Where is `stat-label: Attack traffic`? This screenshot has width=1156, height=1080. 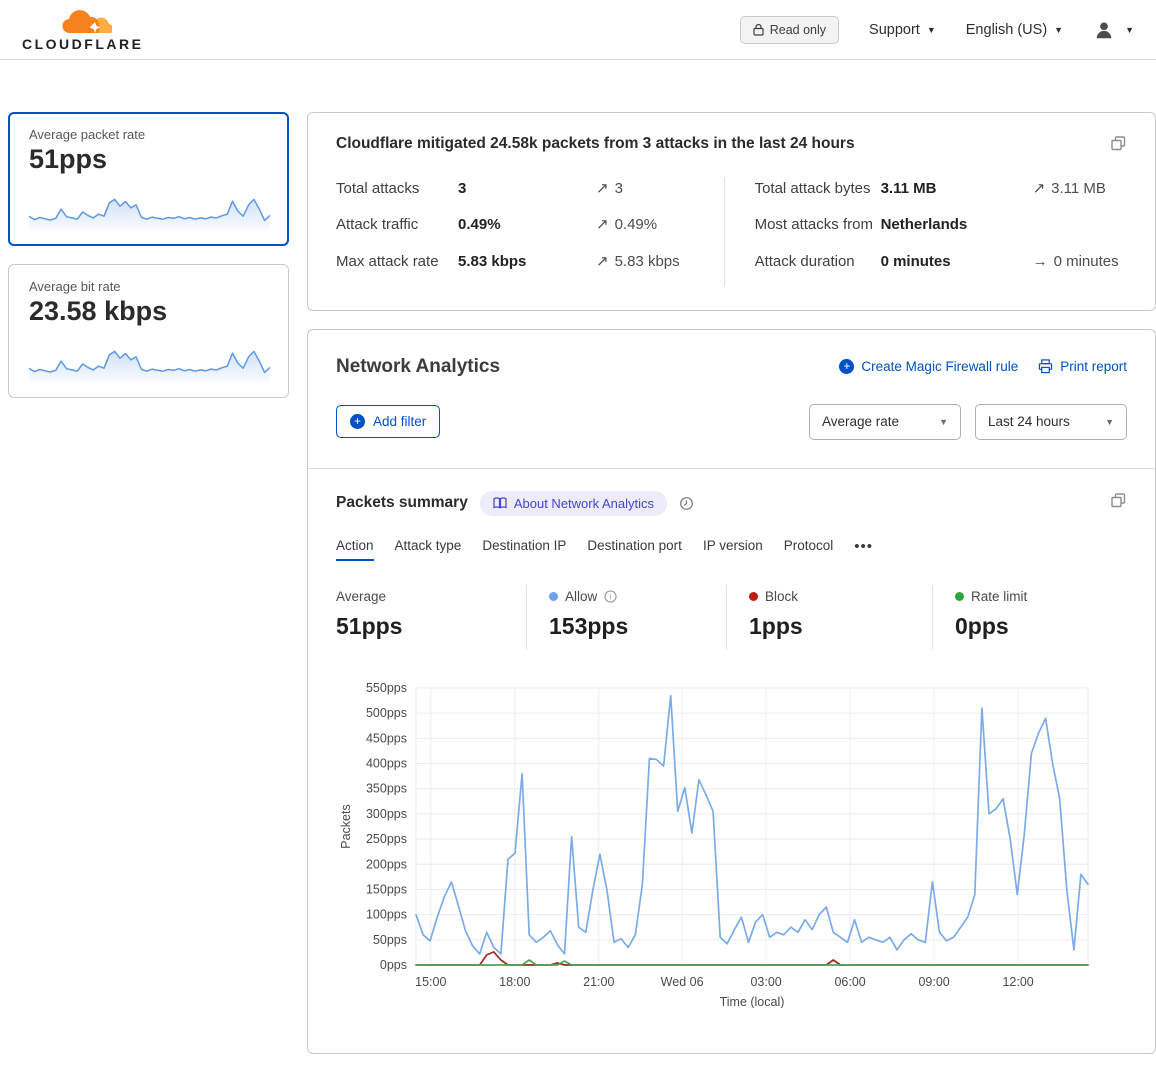 stat-label: Attack traffic is located at coordinates (377, 225).